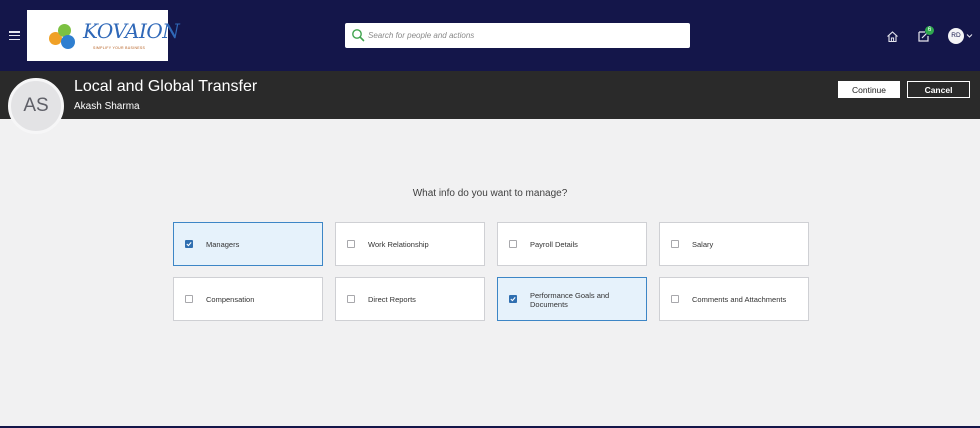  I want to click on option-label: Payroll Details, so click(554, 244).